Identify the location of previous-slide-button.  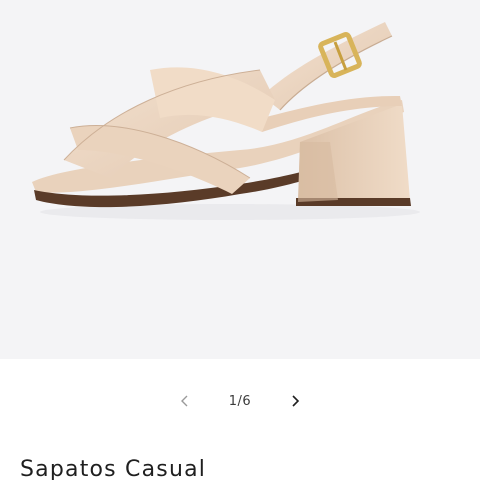
(185, 401).